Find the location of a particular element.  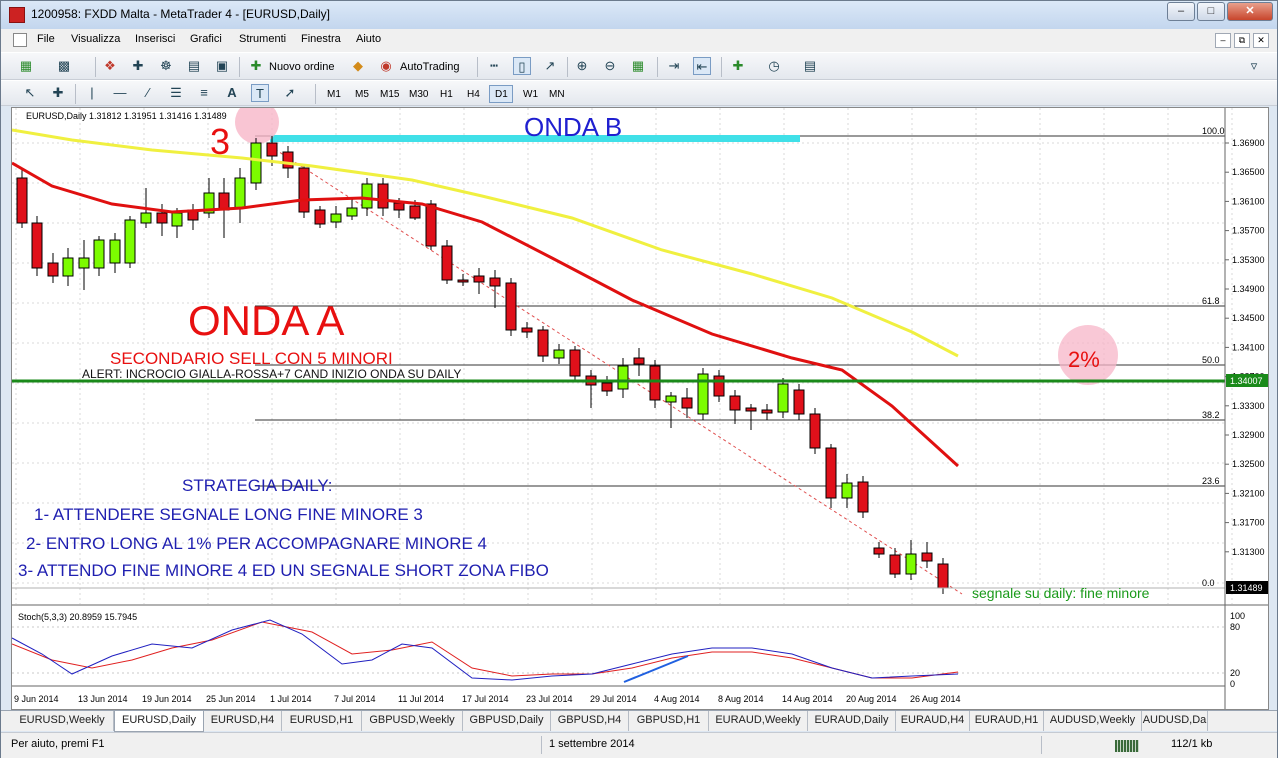

vertical-line-icon: | is located at coordinates (92, 93).